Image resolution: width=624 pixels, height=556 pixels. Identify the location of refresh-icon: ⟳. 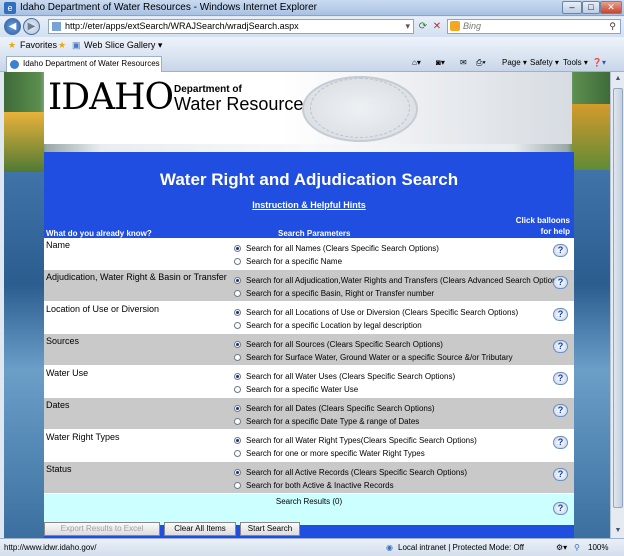
(423, 26).